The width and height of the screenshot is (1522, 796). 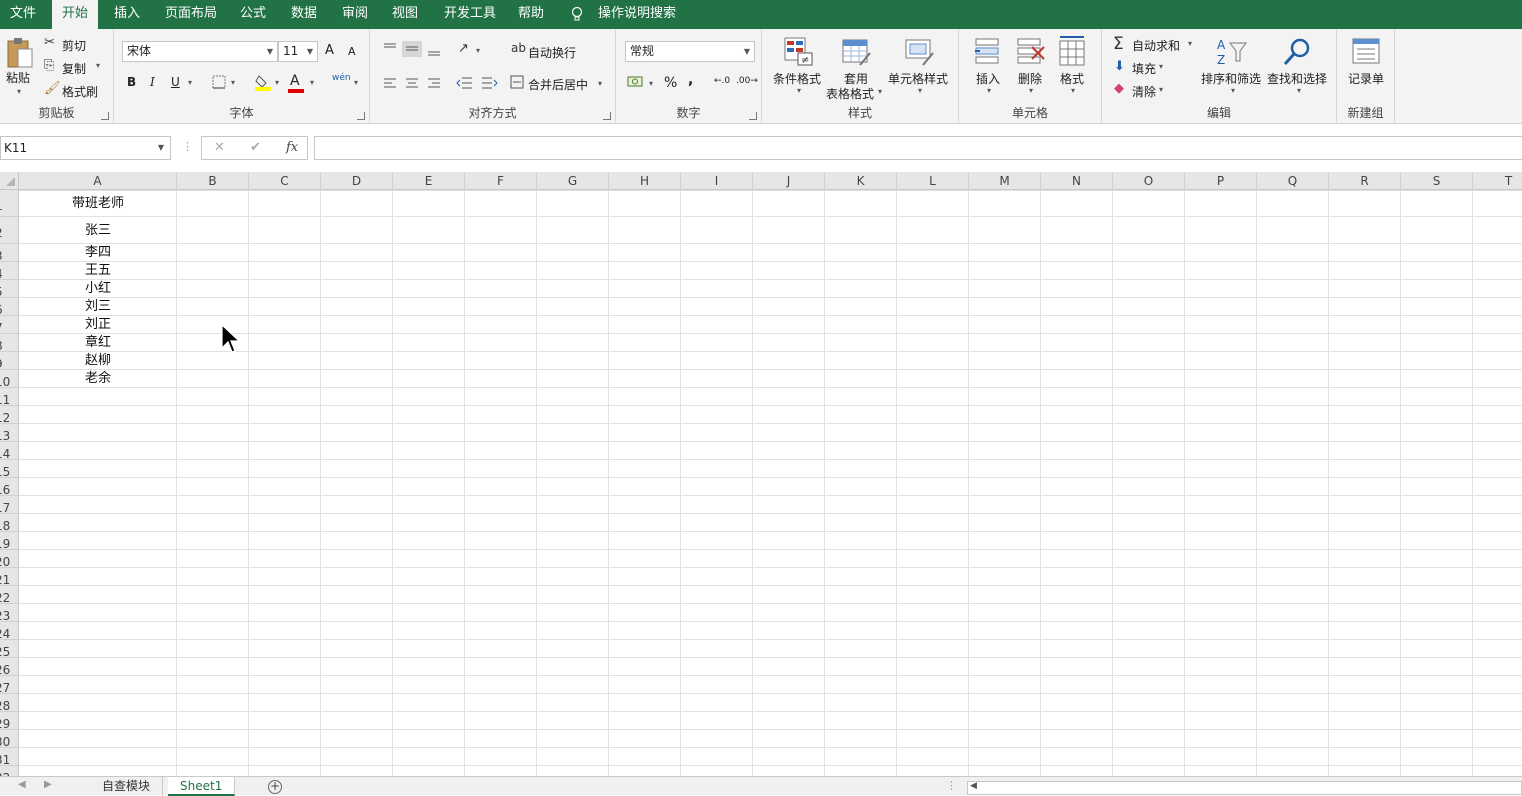 What do you see at coordinates (9, 469) in the screenshot?
I see `row-header-15: 15` at bounding box center [9, 469].